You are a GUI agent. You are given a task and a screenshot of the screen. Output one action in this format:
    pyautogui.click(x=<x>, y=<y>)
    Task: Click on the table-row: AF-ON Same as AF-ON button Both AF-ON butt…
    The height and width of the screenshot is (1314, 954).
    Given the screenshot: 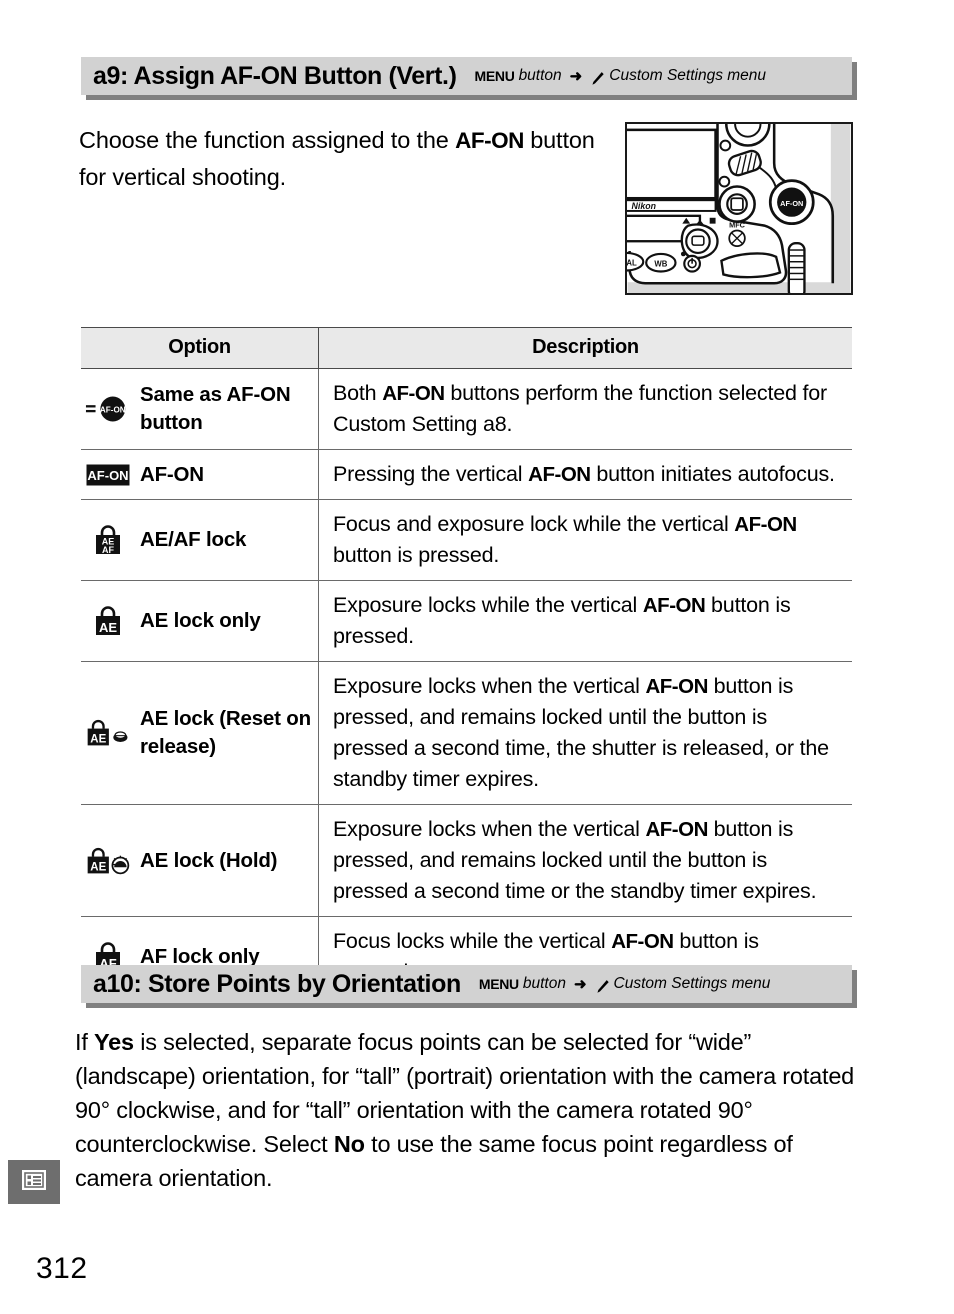 What is the action you would take?
    pyautogui.click(x=466, y=409)
    